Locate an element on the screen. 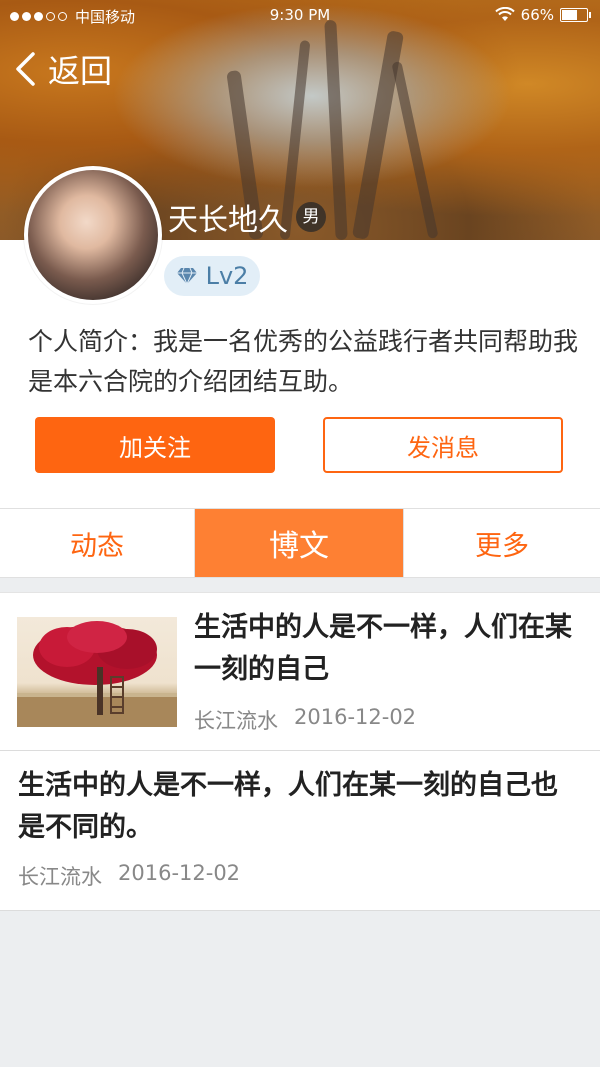 The height and width of the screenshot is (1067, 600). post-title: 生活中的人是不一样，人们在某一刻的自己也是不同的。 is located at coordinates (288, 806).